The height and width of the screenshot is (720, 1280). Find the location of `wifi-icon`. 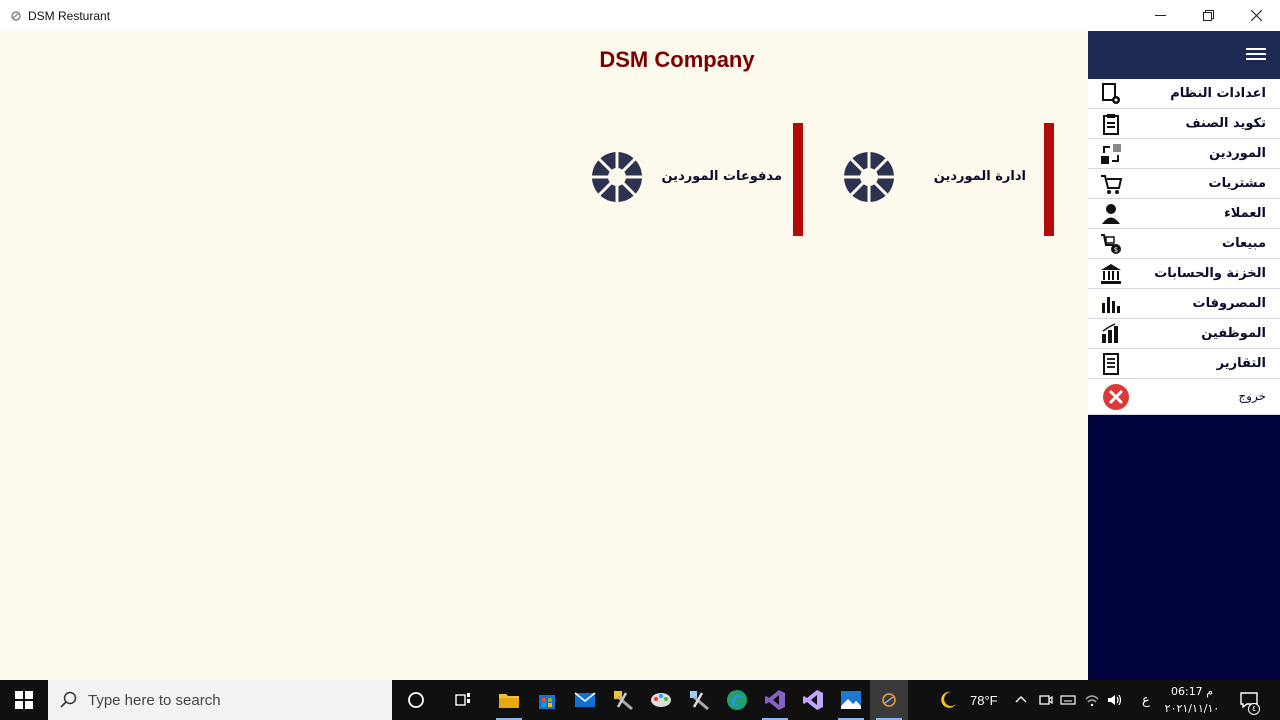

wifi-icon is located at coordinates (1092, 700).